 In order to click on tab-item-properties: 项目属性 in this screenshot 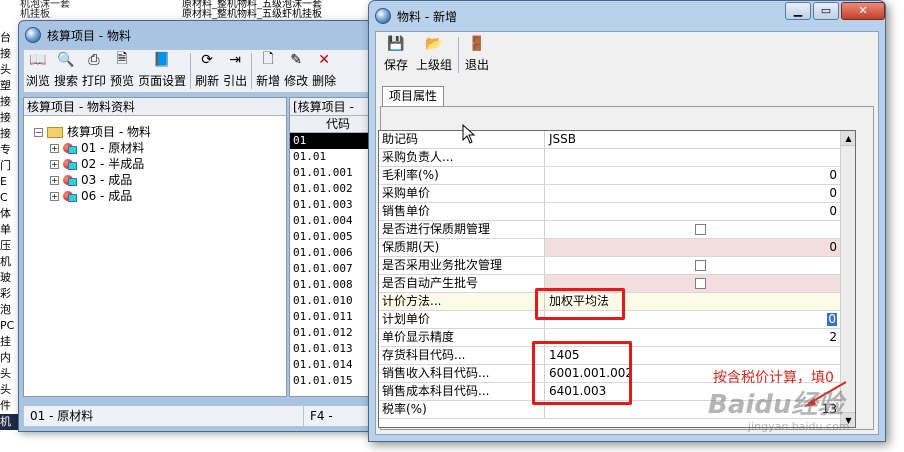, I will do `click(413, 96)`.